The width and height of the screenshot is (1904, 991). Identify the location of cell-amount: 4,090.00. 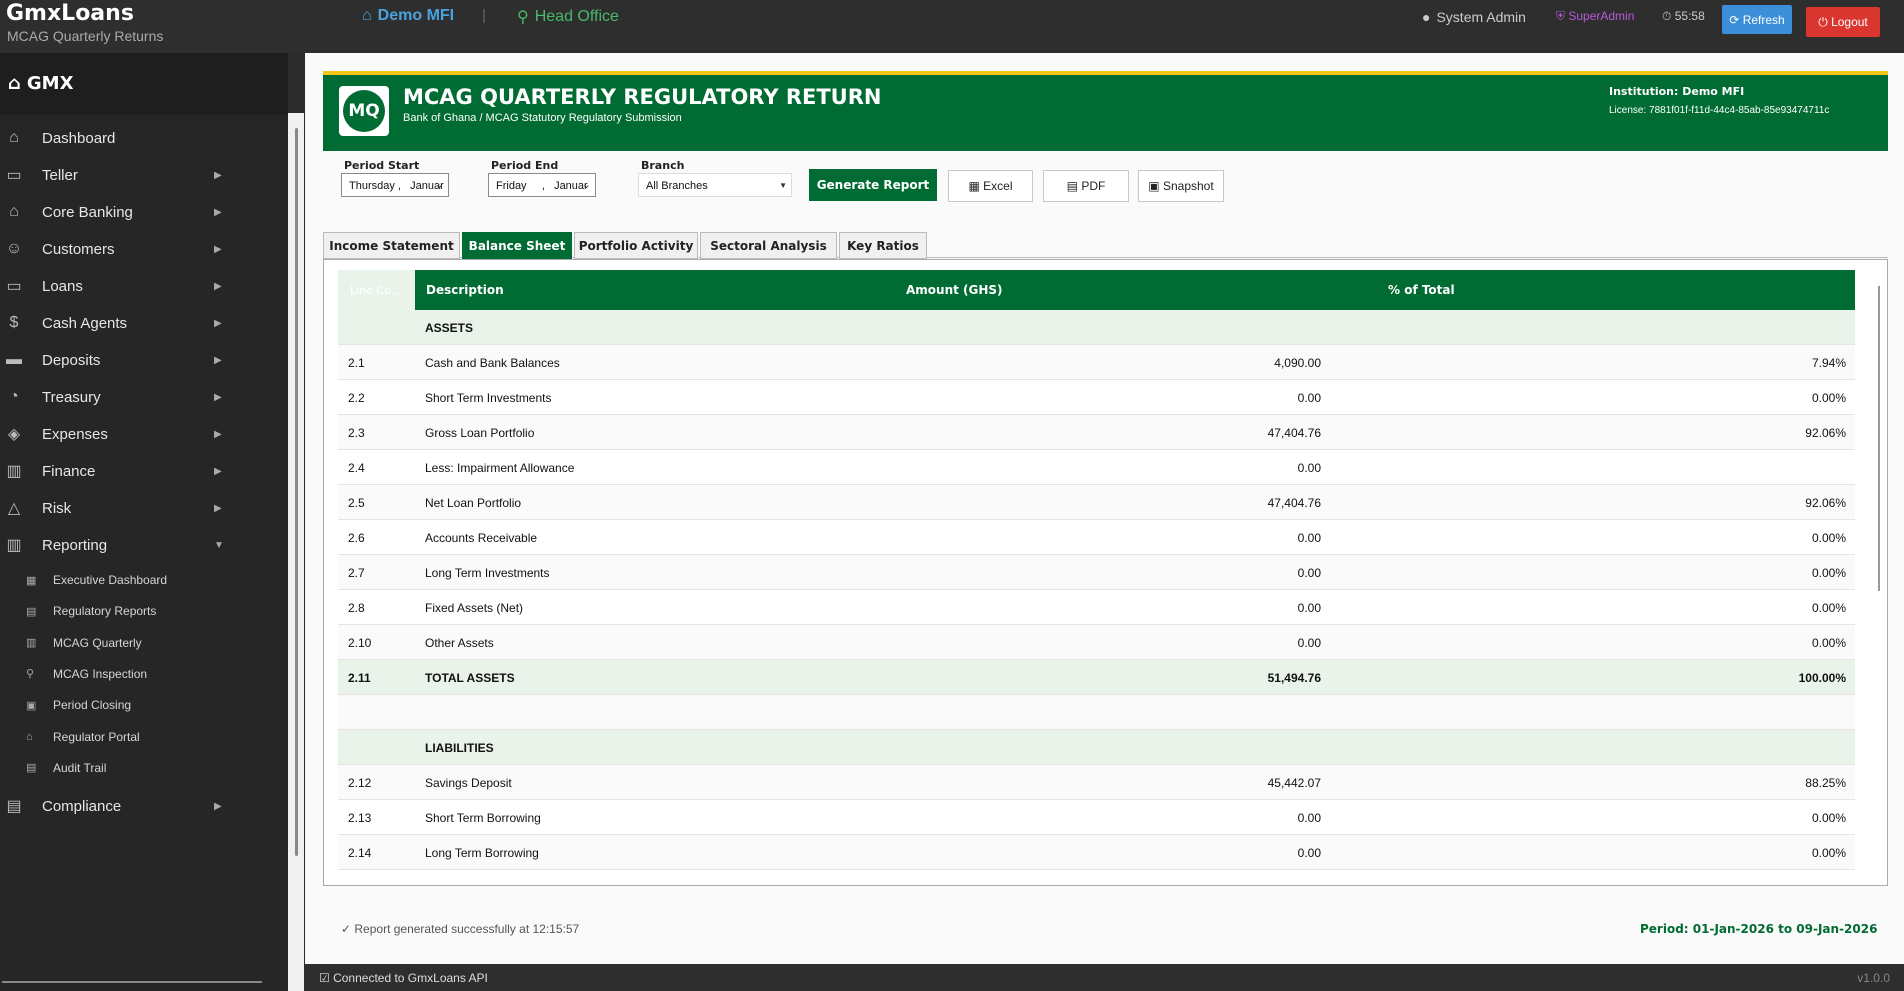
(1297, 363).